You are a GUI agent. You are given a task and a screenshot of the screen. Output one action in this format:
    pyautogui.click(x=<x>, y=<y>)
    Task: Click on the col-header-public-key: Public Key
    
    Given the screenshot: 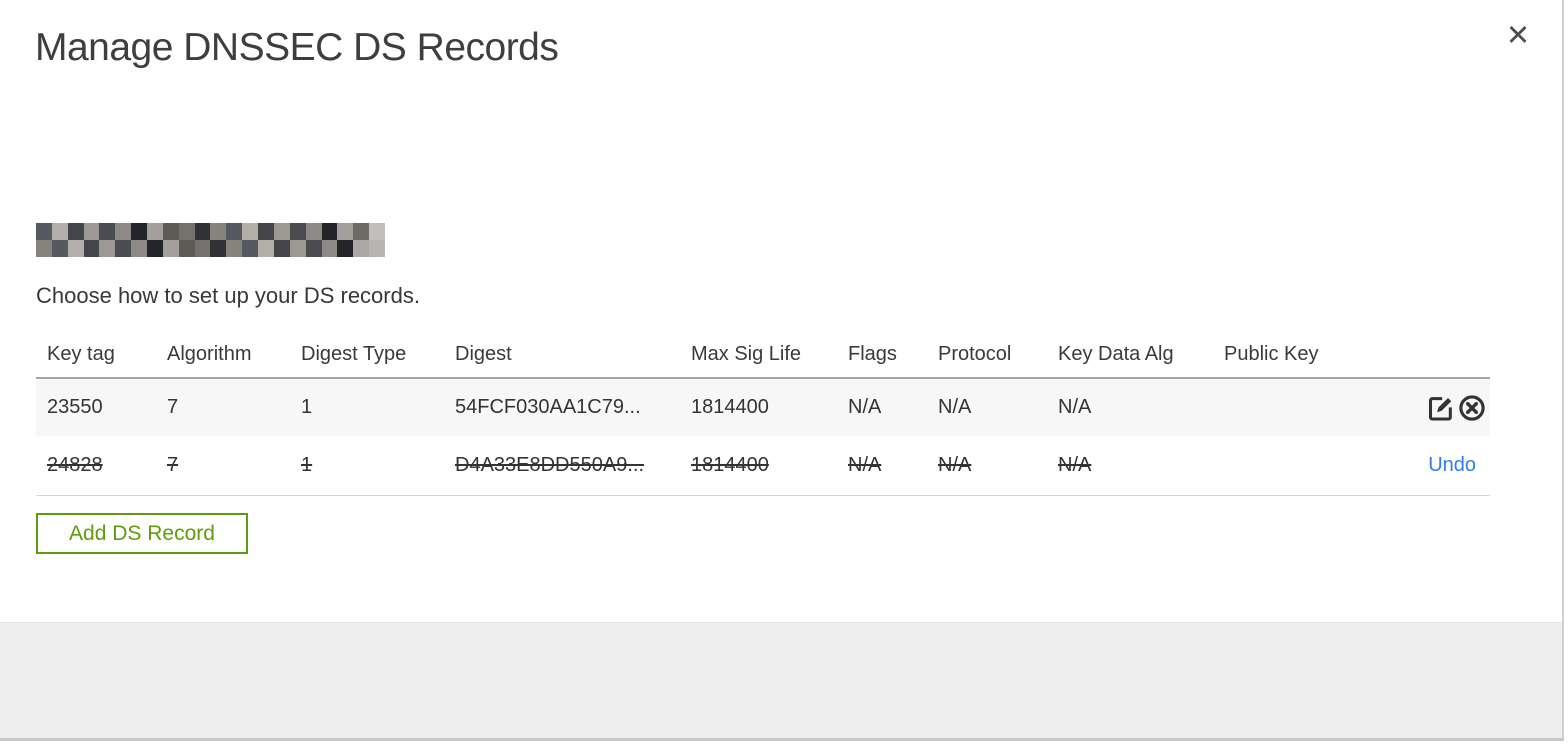 What is the action you would take?
    pyautogui.click(x=1271, y=353)
    